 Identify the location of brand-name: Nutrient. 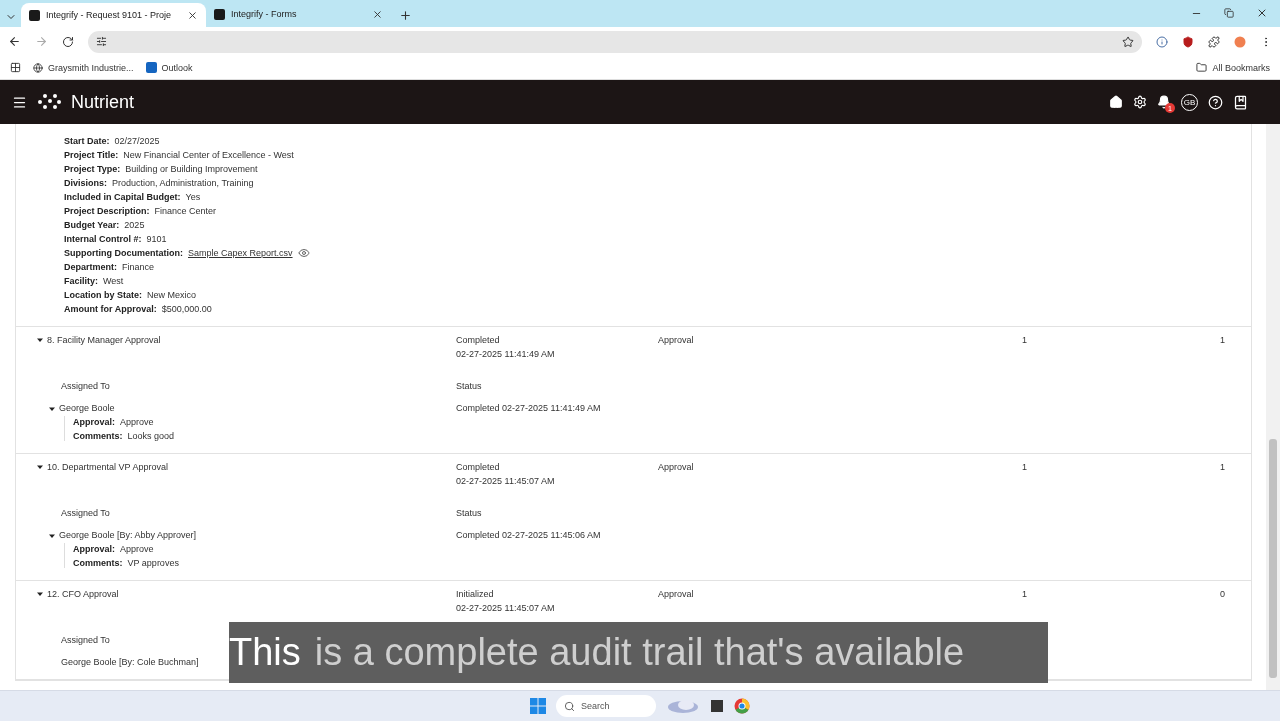
(103, 102).